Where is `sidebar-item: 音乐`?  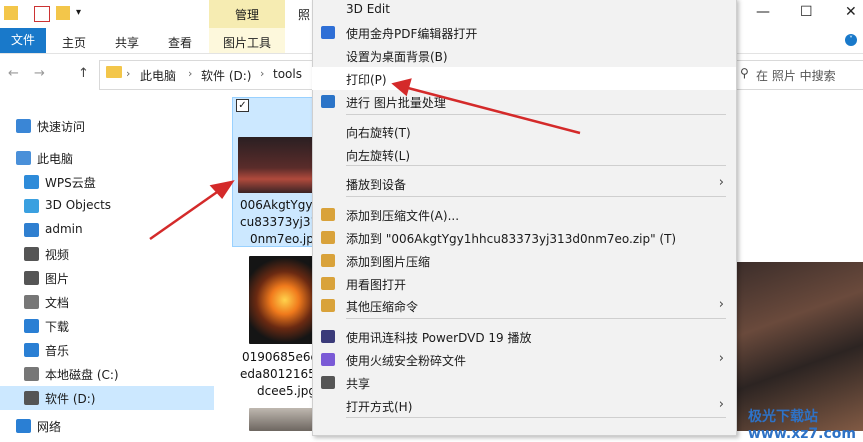 sidebar-item: 音乐 is located at coordinates (107, 350).